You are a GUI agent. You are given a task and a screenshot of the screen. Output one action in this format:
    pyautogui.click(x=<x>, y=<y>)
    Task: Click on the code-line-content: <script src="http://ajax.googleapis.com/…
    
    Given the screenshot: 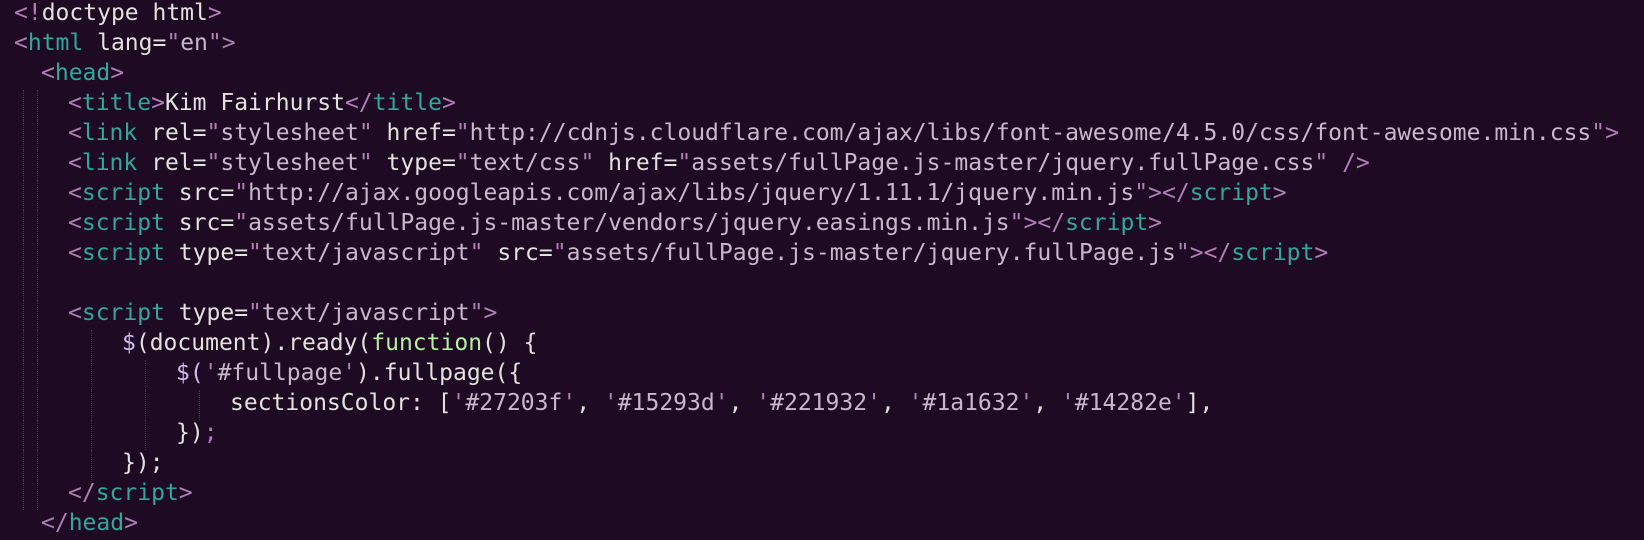 What is the action you would take?
    pyautogui.click(x=677, y=193)
    